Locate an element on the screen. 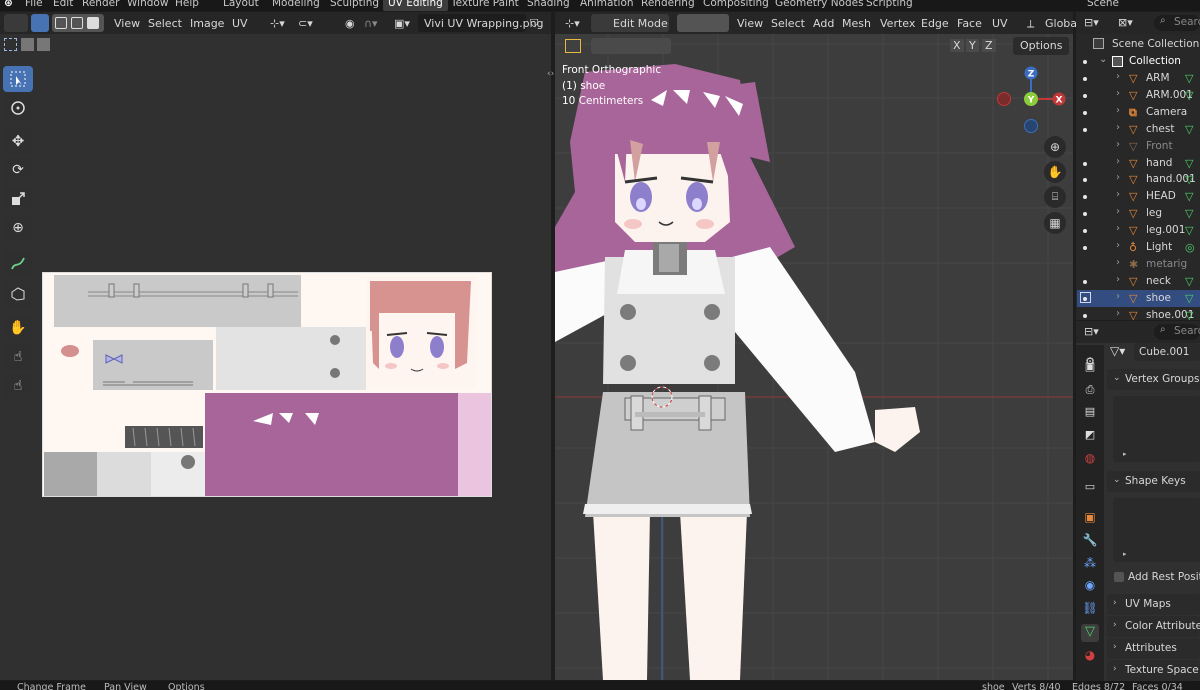 The height and width of the screenshot is (690, 1200). outliner-row-neck: › ▽ neck ▽ is located at coordinates (1138, 281).